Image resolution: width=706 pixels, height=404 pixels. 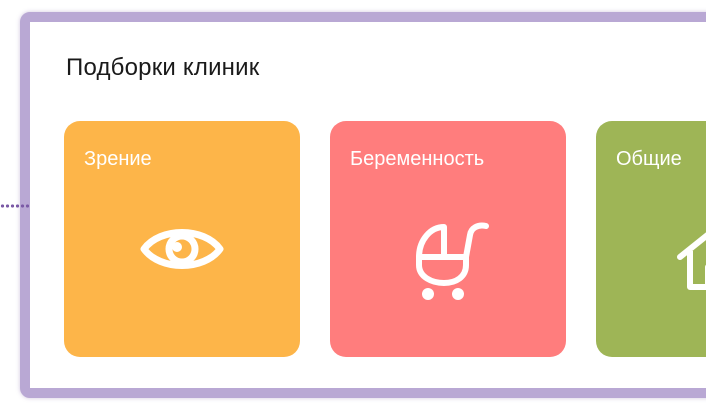 I want to click on card-label: Зрение, so click(x=118, y=159).